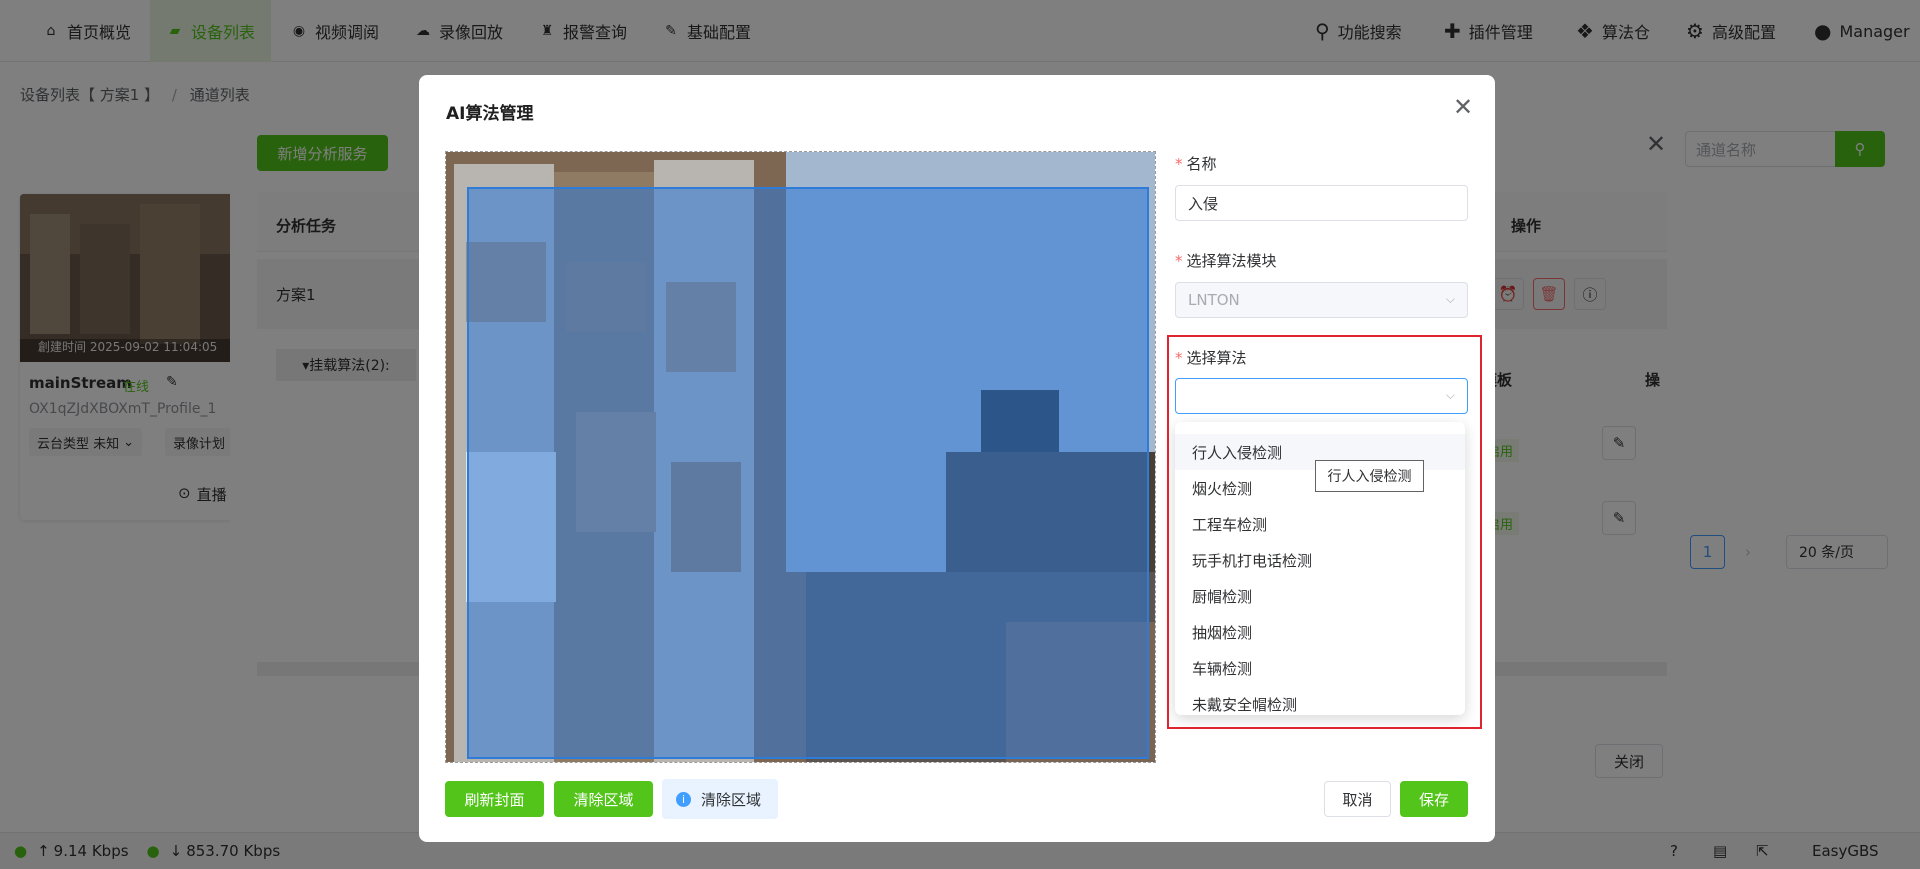 This screenshot has width=1920, height=869. I want to click on dialog-title: AI算法管理, so click(490, 114).